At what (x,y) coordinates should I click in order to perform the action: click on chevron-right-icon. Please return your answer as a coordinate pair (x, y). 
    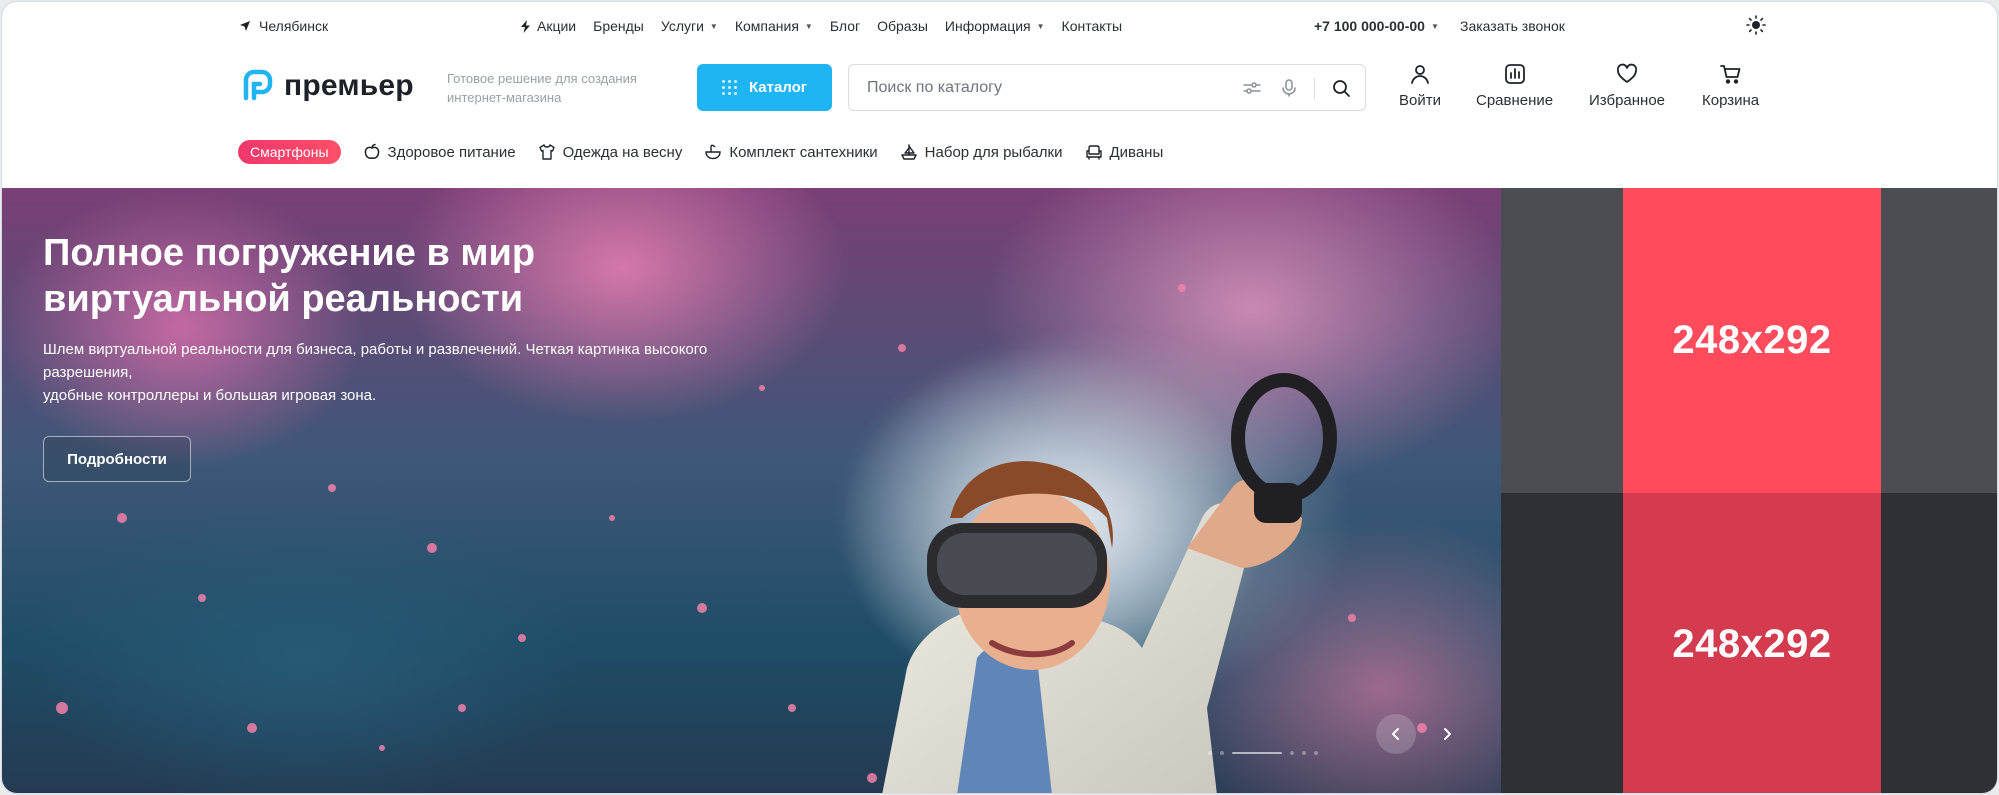
    Looking at the image, I should click on (1447, 734).